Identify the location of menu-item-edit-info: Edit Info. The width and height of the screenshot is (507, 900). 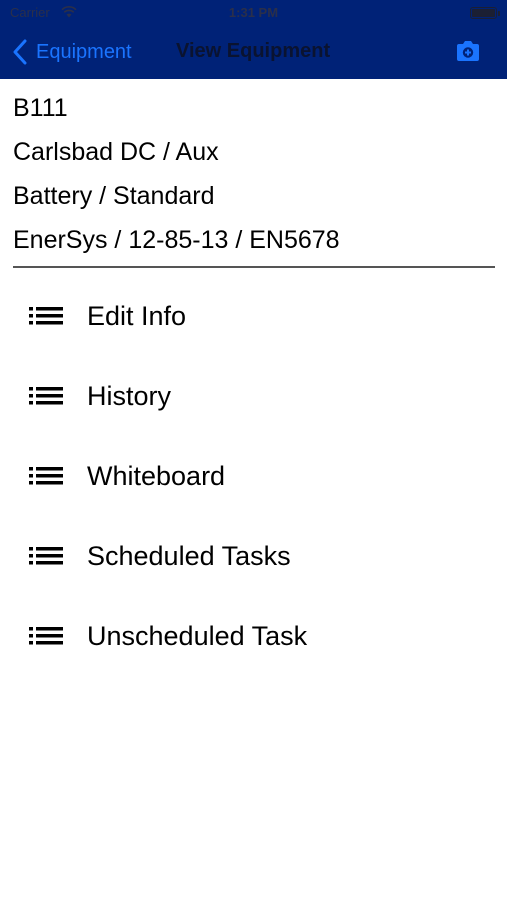
(253, 316).